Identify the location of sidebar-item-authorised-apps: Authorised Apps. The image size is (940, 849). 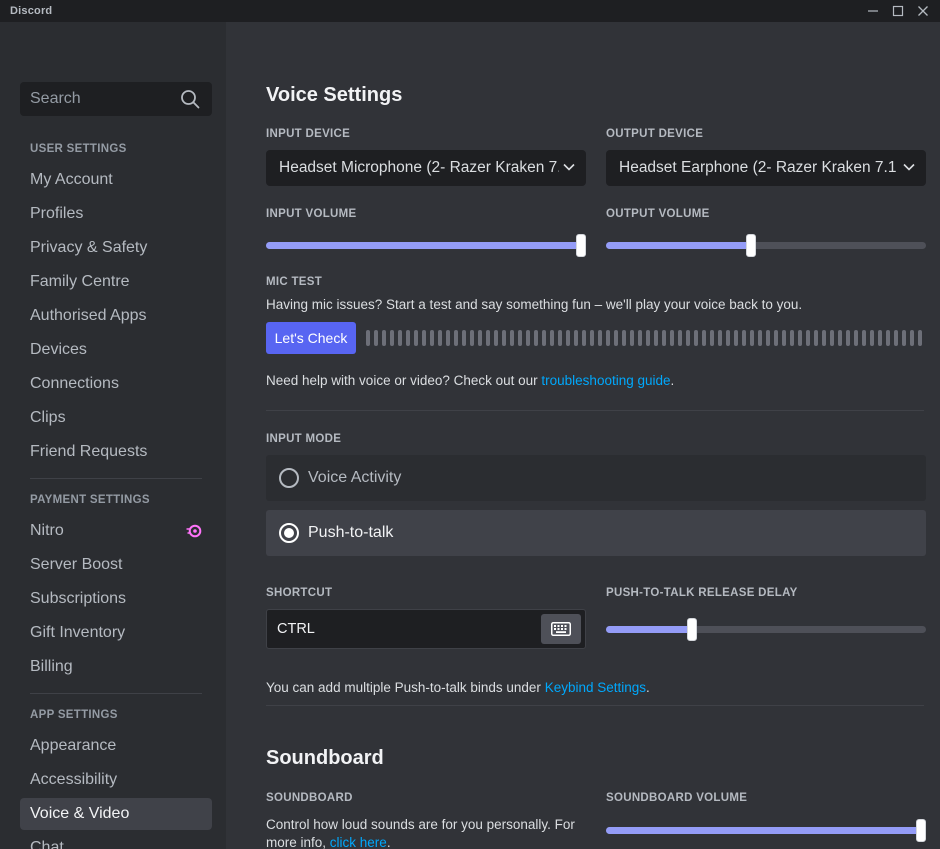
(116, 316).